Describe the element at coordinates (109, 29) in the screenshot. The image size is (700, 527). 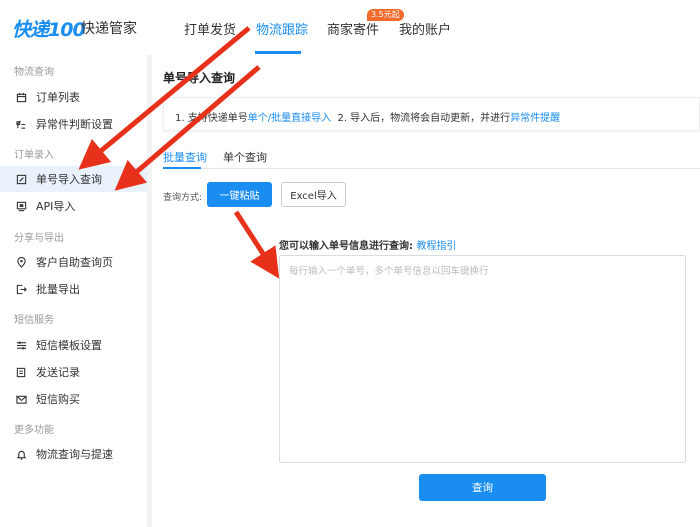
I see `logo-subtitle: 快递管家` at that location.